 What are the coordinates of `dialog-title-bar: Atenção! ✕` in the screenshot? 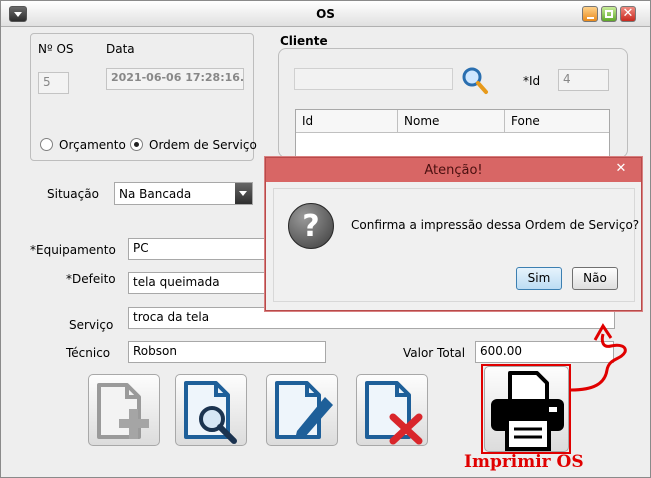 It's located at (453, 170).